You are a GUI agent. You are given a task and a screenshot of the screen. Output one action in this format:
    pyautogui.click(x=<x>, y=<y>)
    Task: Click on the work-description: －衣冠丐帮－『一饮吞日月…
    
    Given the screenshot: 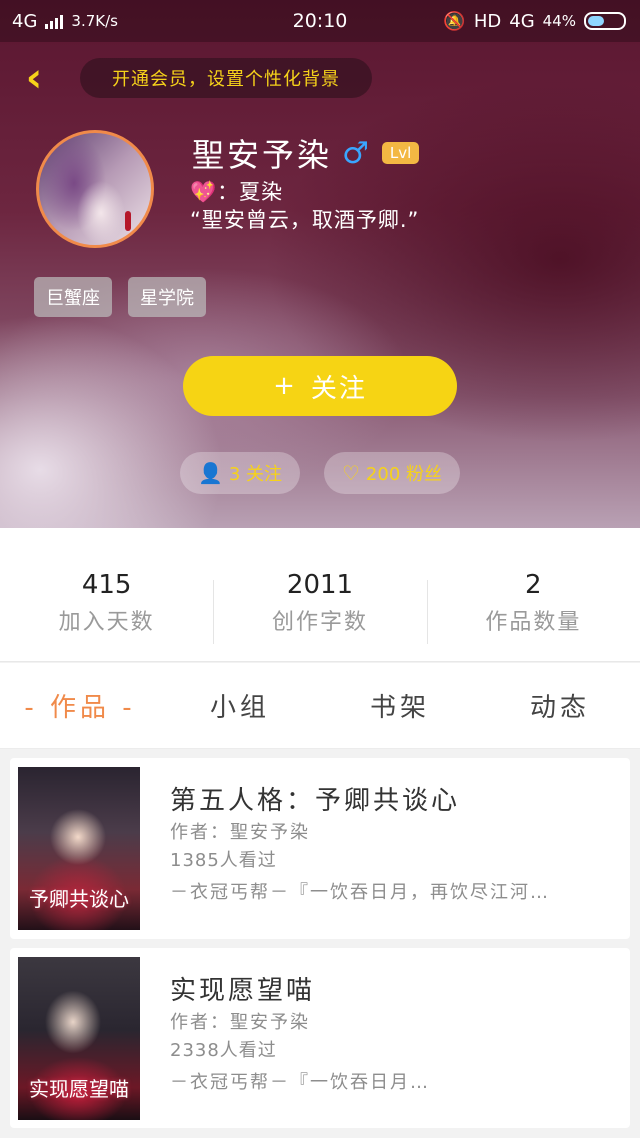 What is the action you would take?
    pyautogui.click(x=300, y=1082)
    